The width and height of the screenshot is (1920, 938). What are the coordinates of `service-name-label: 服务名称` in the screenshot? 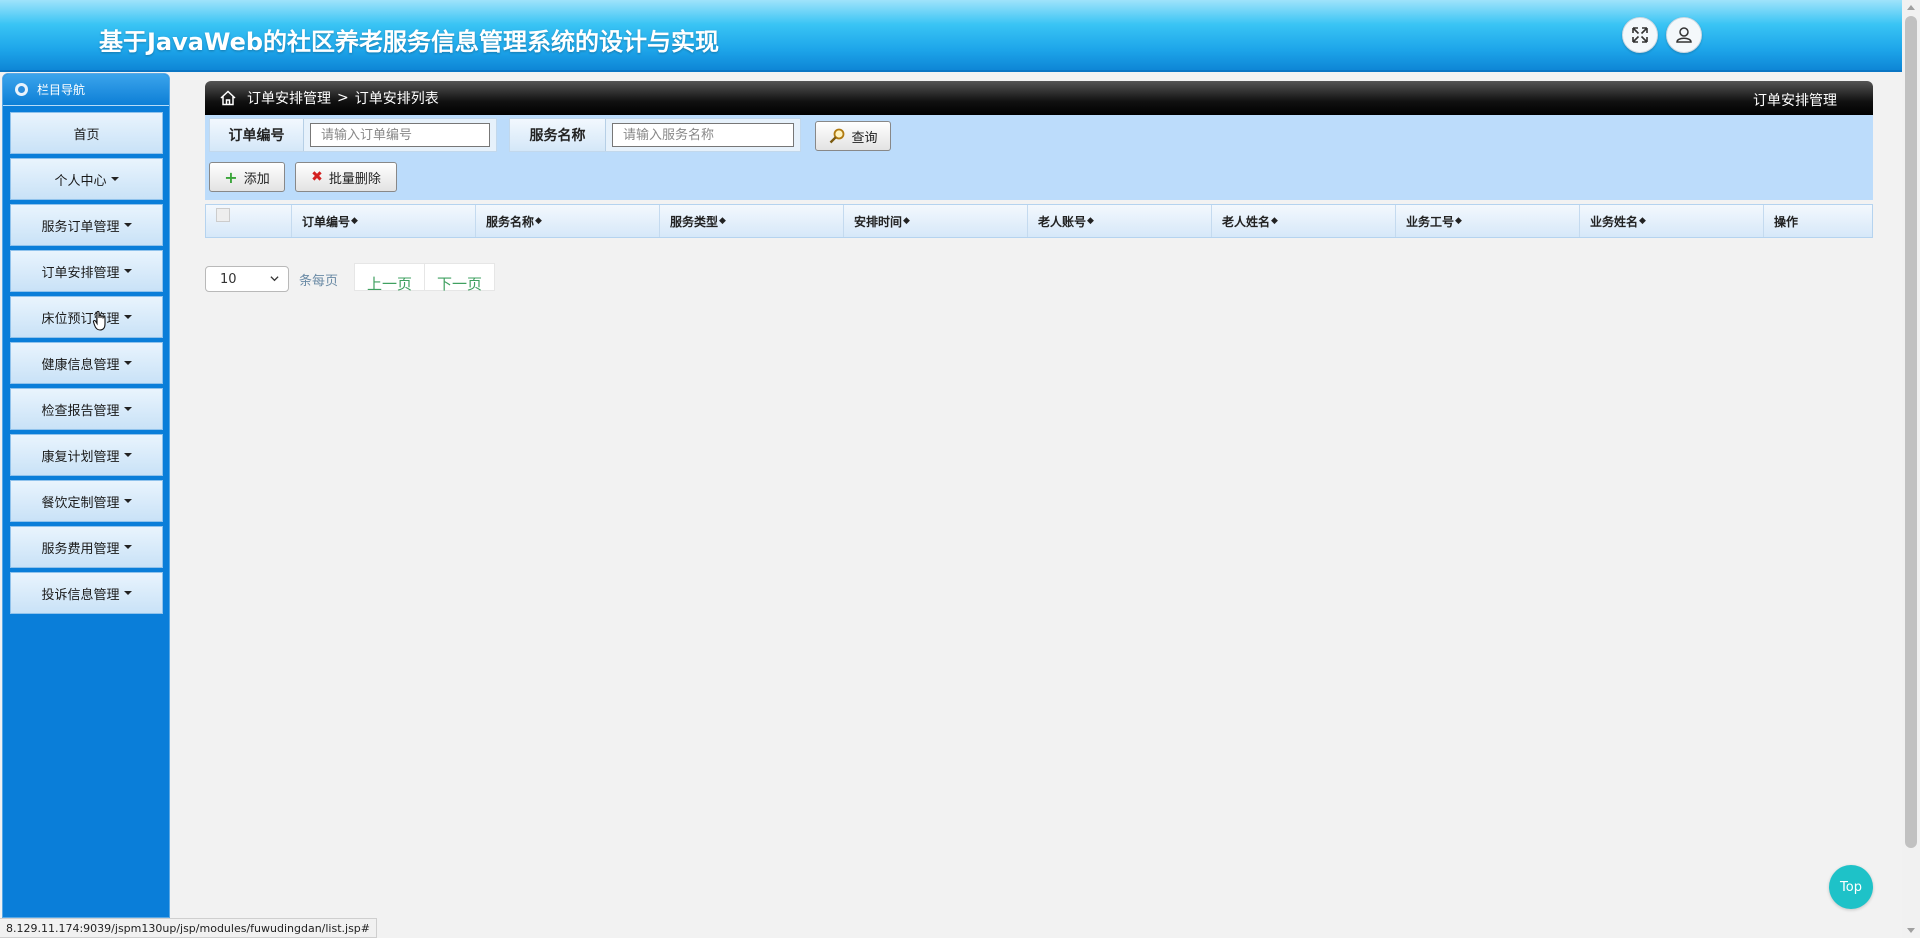 It's located at (558, 135).